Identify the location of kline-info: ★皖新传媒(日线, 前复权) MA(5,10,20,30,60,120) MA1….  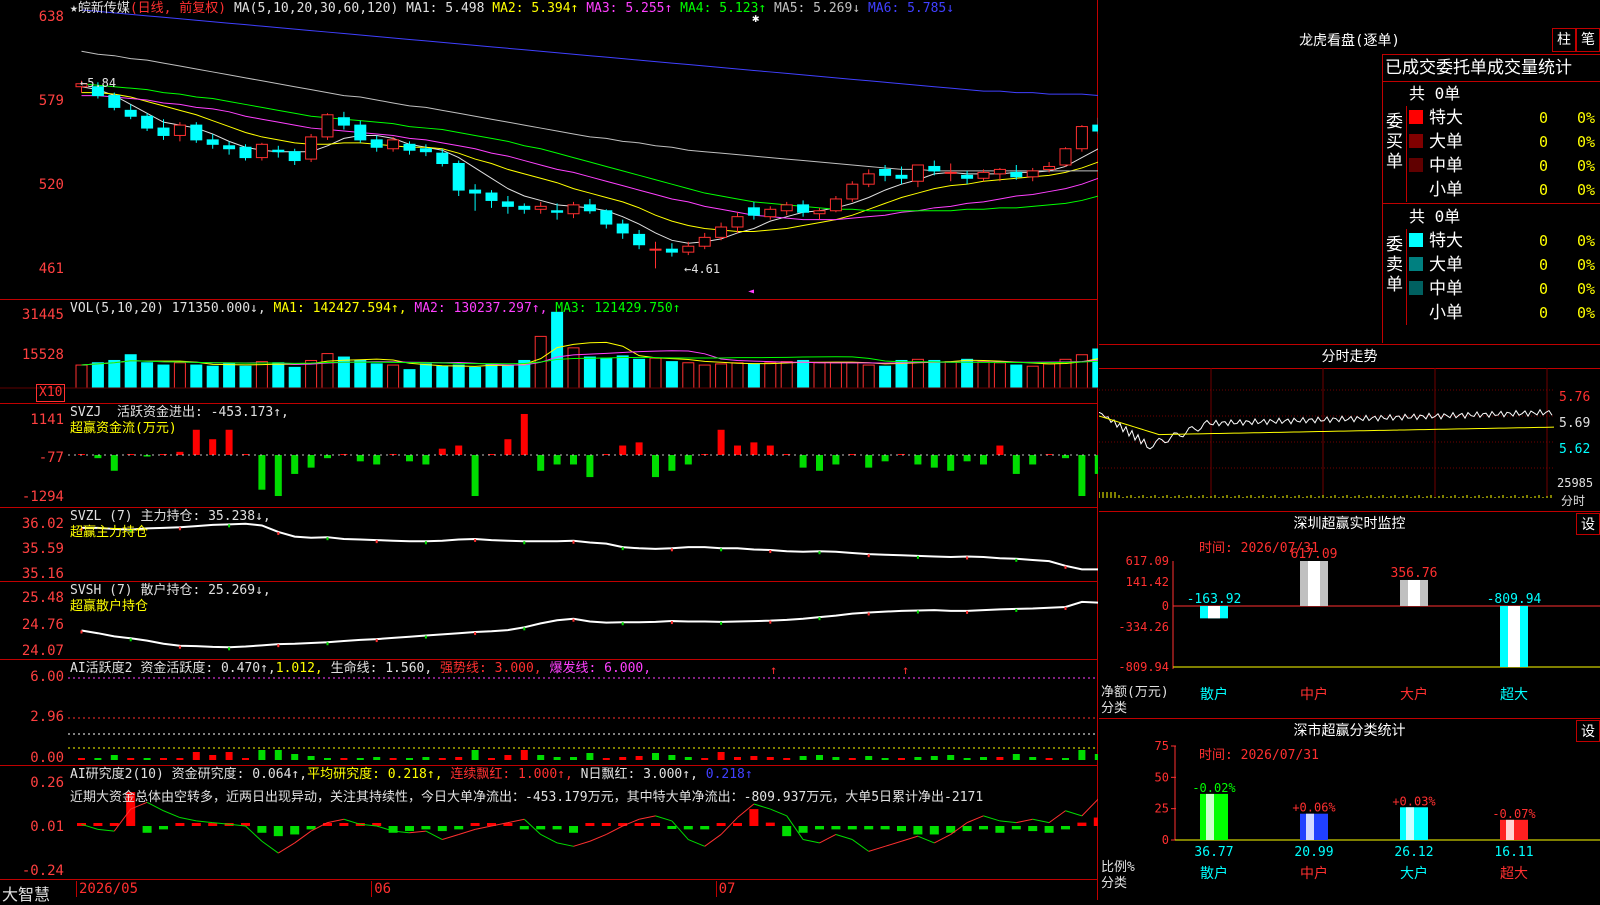
(512, 9).